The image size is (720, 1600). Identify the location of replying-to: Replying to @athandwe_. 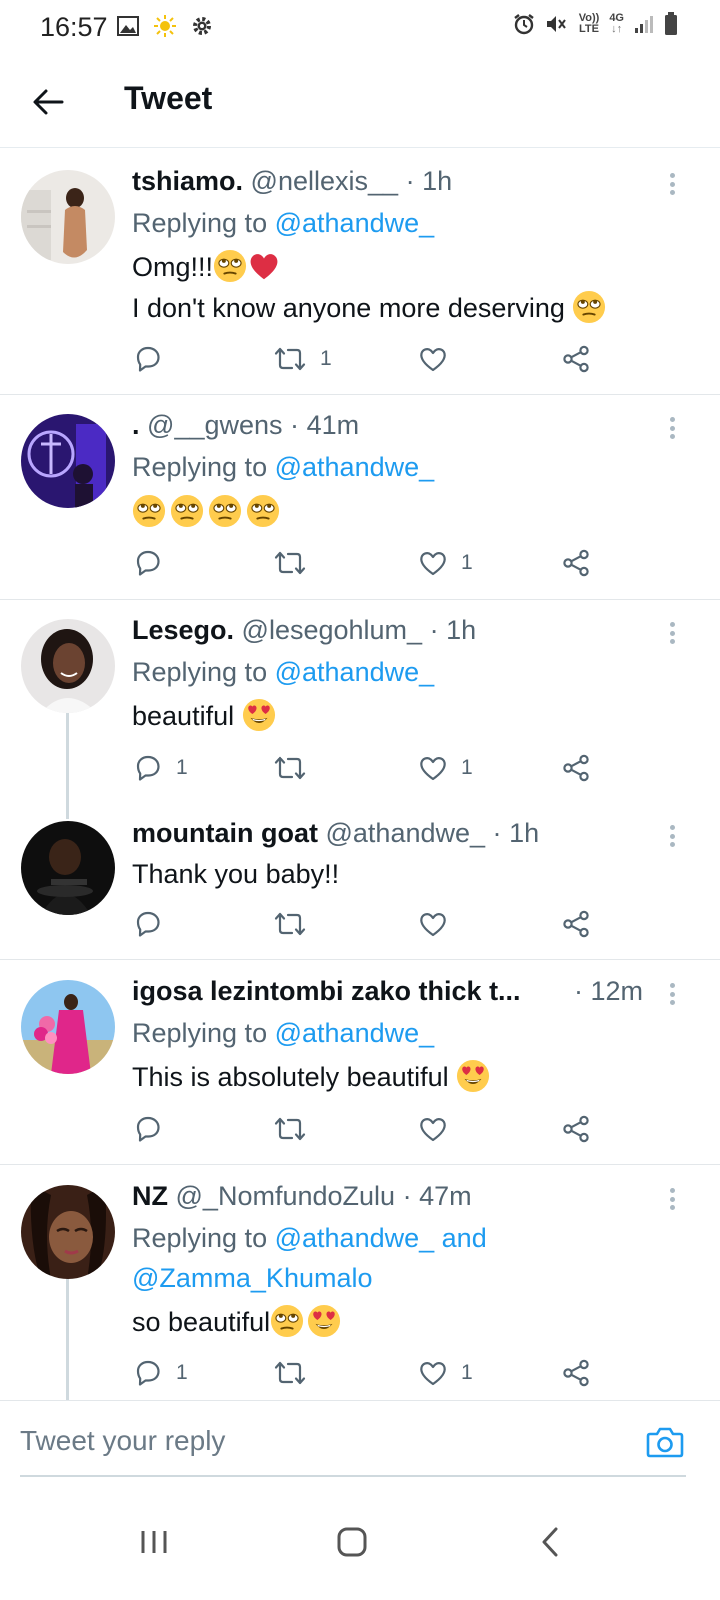
(283, 672).